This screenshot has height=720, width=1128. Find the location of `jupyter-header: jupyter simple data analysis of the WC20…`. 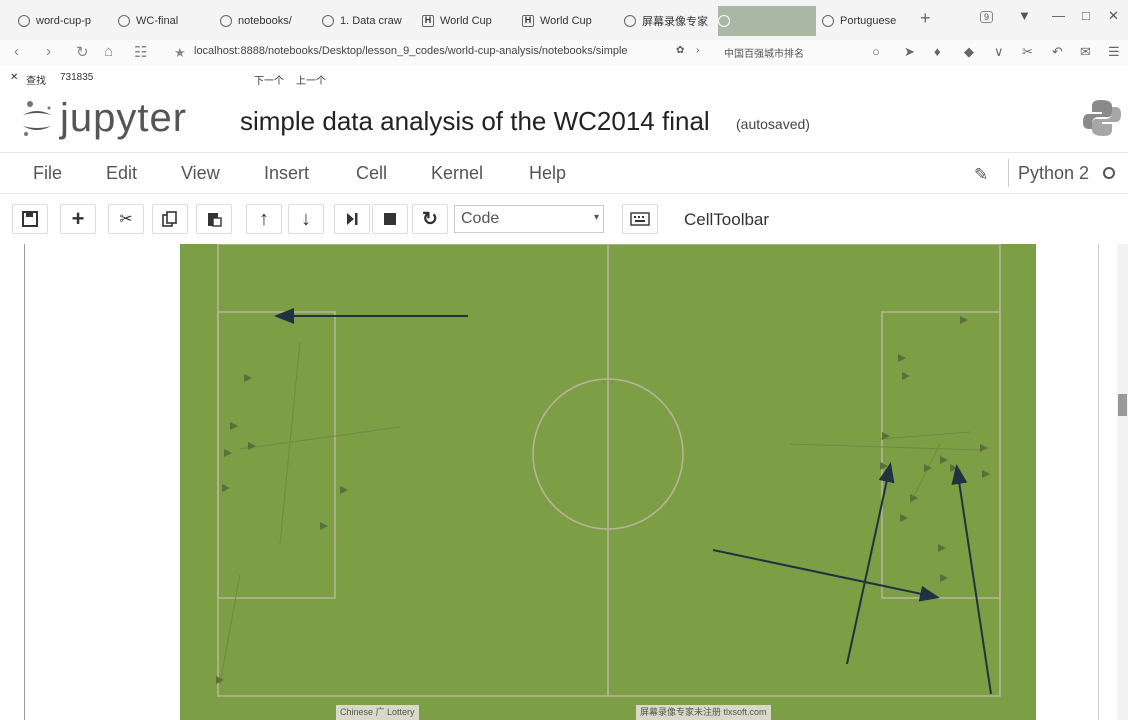

jupyter-header: jupyter simple data analysis of the WC20… is located at coordinates (564, 119).